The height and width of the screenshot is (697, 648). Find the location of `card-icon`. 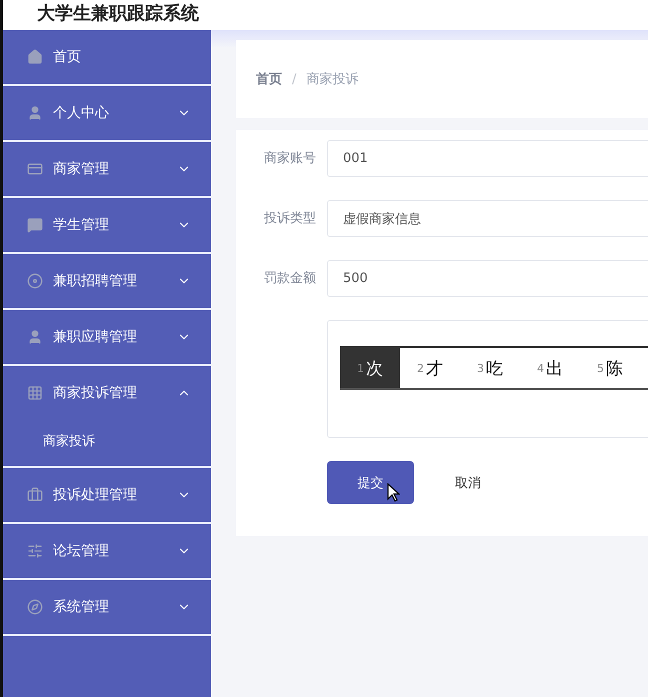

card-icon is located at coordinates (35, 169).